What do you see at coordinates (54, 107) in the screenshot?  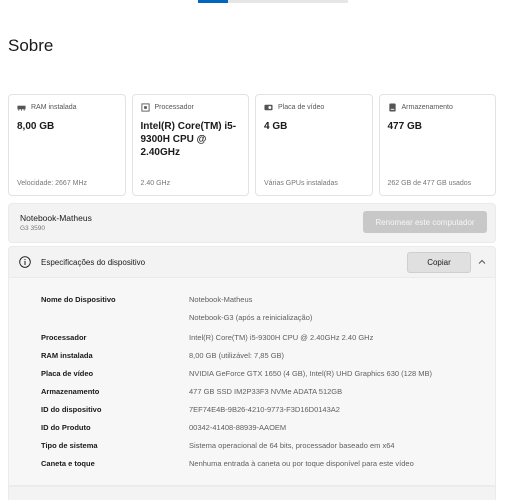 I see `card-label: RAM instalada` at bounding box center [54, 107].